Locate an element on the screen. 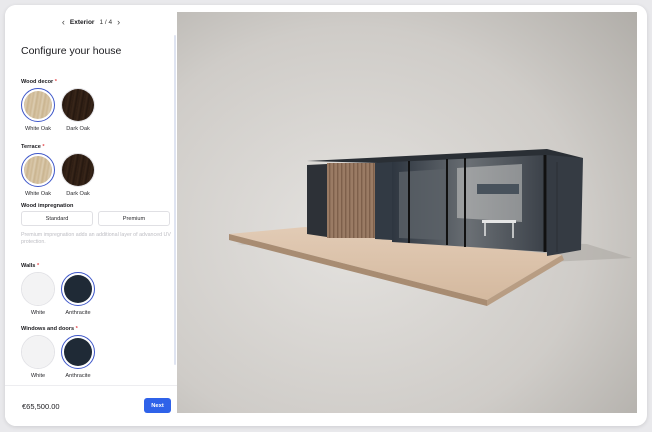 The image size is (652, 432). wood-decor-white-oak: White Oak is located at coordinates (38, 110).